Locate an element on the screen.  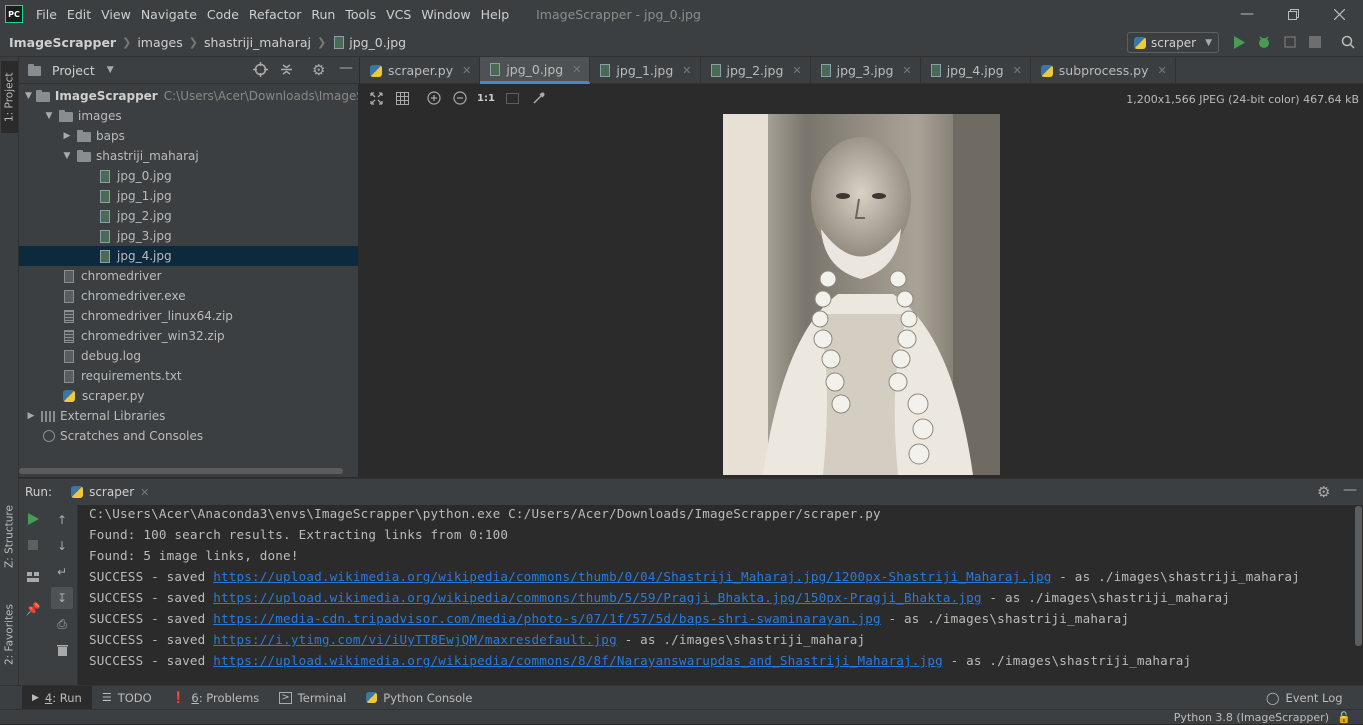
tab-scraper-py: scraper.py ✕ is located at coordinates (420, 70).